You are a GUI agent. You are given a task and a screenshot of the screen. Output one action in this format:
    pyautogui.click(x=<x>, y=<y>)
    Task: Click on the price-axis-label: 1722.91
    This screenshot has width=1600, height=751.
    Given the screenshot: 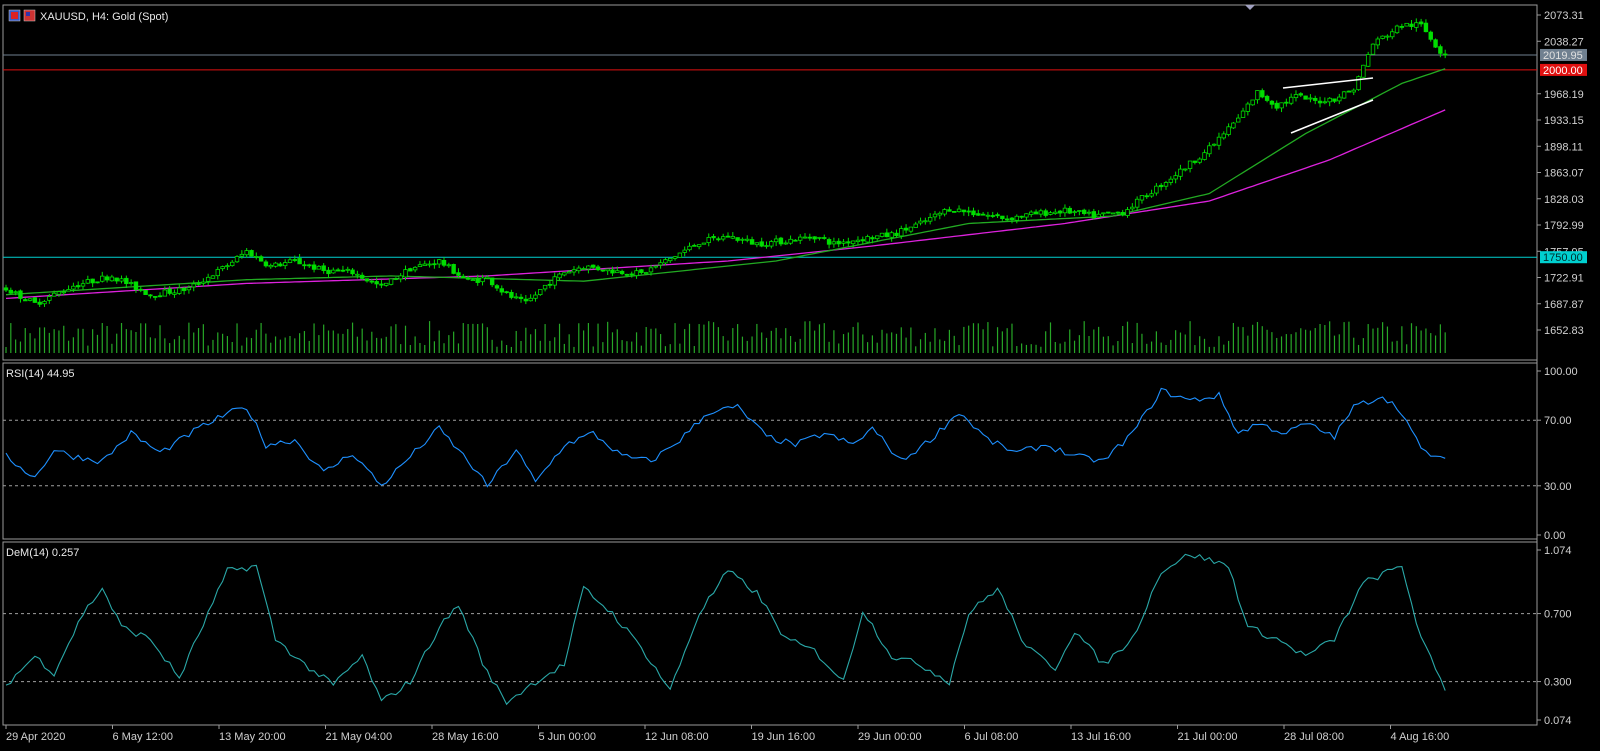 What is the action you would take?
    pyautogui.click(x=1564, y=279)
    